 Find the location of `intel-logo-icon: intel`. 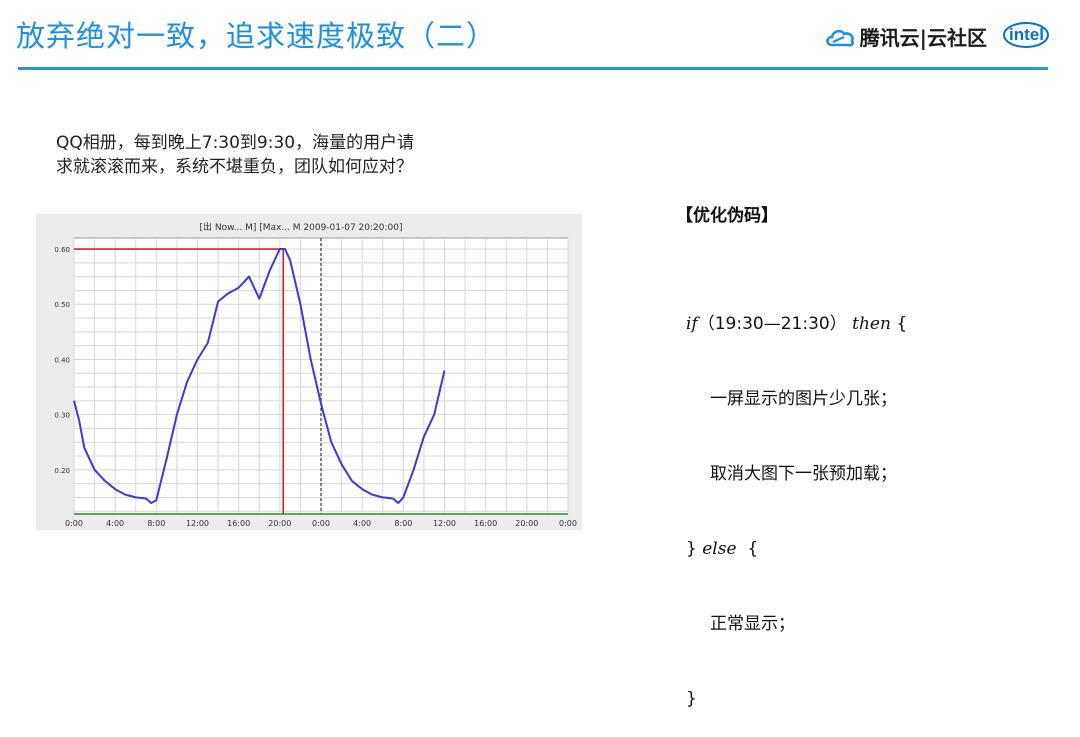

intel-logo-icon: intel is located at coordinates (1026, 35).